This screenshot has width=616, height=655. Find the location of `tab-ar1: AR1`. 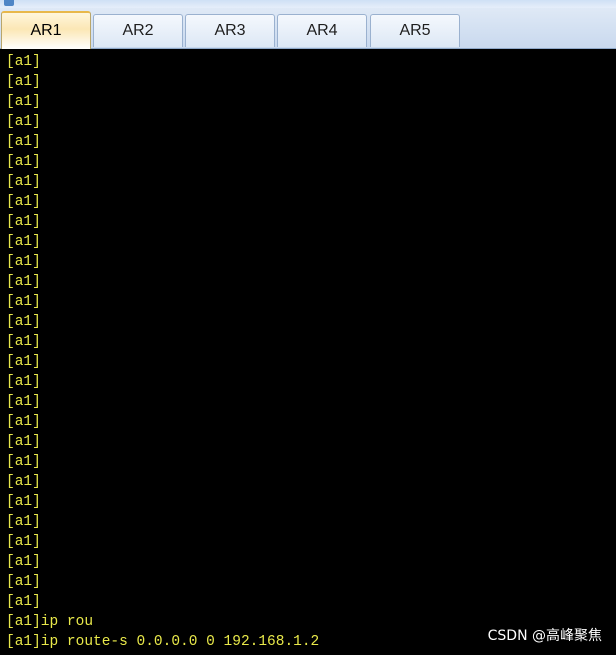

tab-ar1: AR1 is located at coordinates (46, 30).